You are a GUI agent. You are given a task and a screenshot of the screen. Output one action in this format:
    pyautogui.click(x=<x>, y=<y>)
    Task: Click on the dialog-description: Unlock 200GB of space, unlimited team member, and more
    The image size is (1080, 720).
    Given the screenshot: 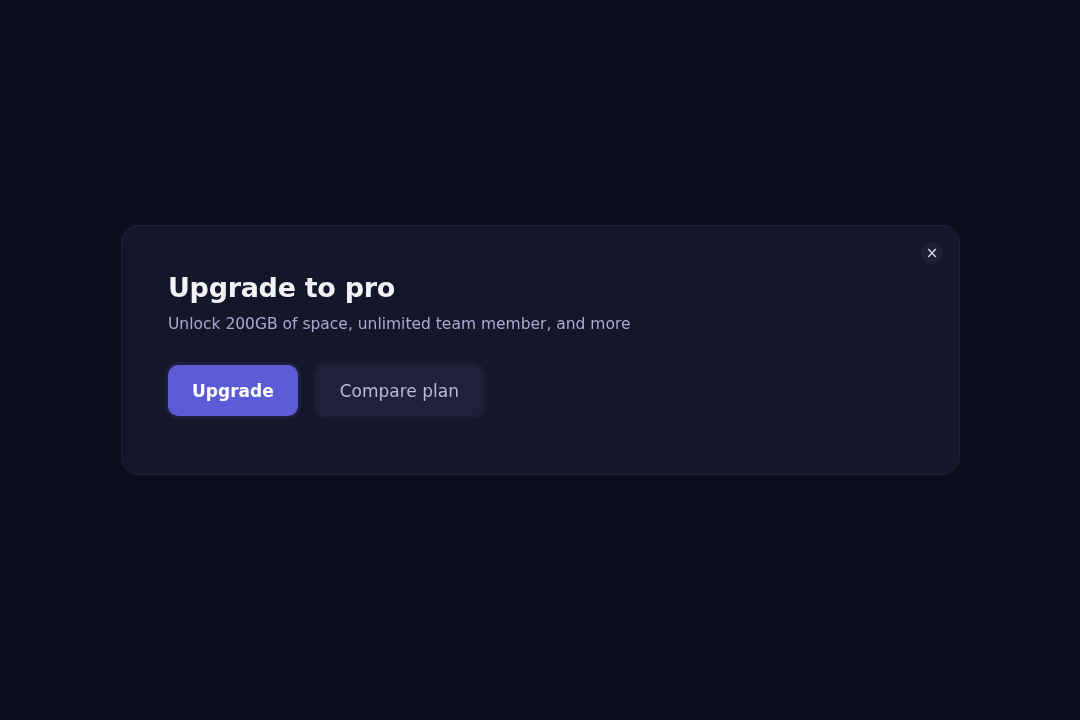 What is the action you would take?
    pyautogui.click(x=400, y=324)
    